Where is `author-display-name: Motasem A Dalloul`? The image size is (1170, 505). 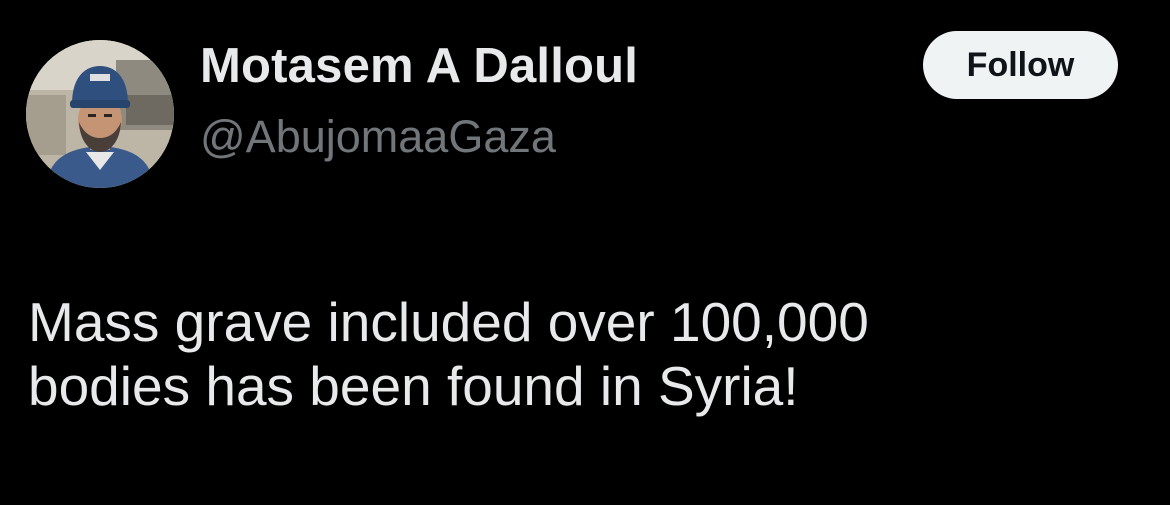 author-display-name: Motasem A Dalloul is located at coordinates (419, 66).